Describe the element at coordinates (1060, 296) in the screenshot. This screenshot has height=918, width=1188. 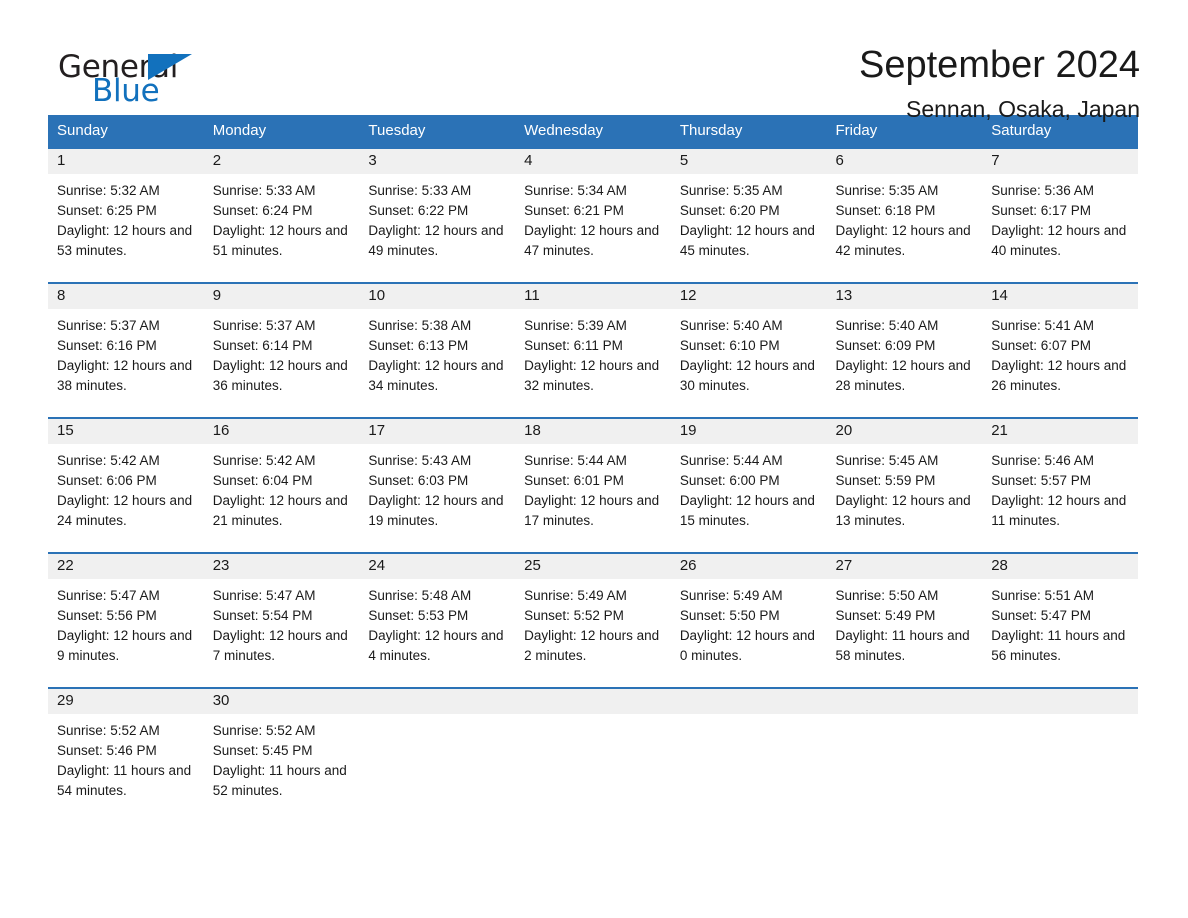
I see `day-number: 14` at that location.